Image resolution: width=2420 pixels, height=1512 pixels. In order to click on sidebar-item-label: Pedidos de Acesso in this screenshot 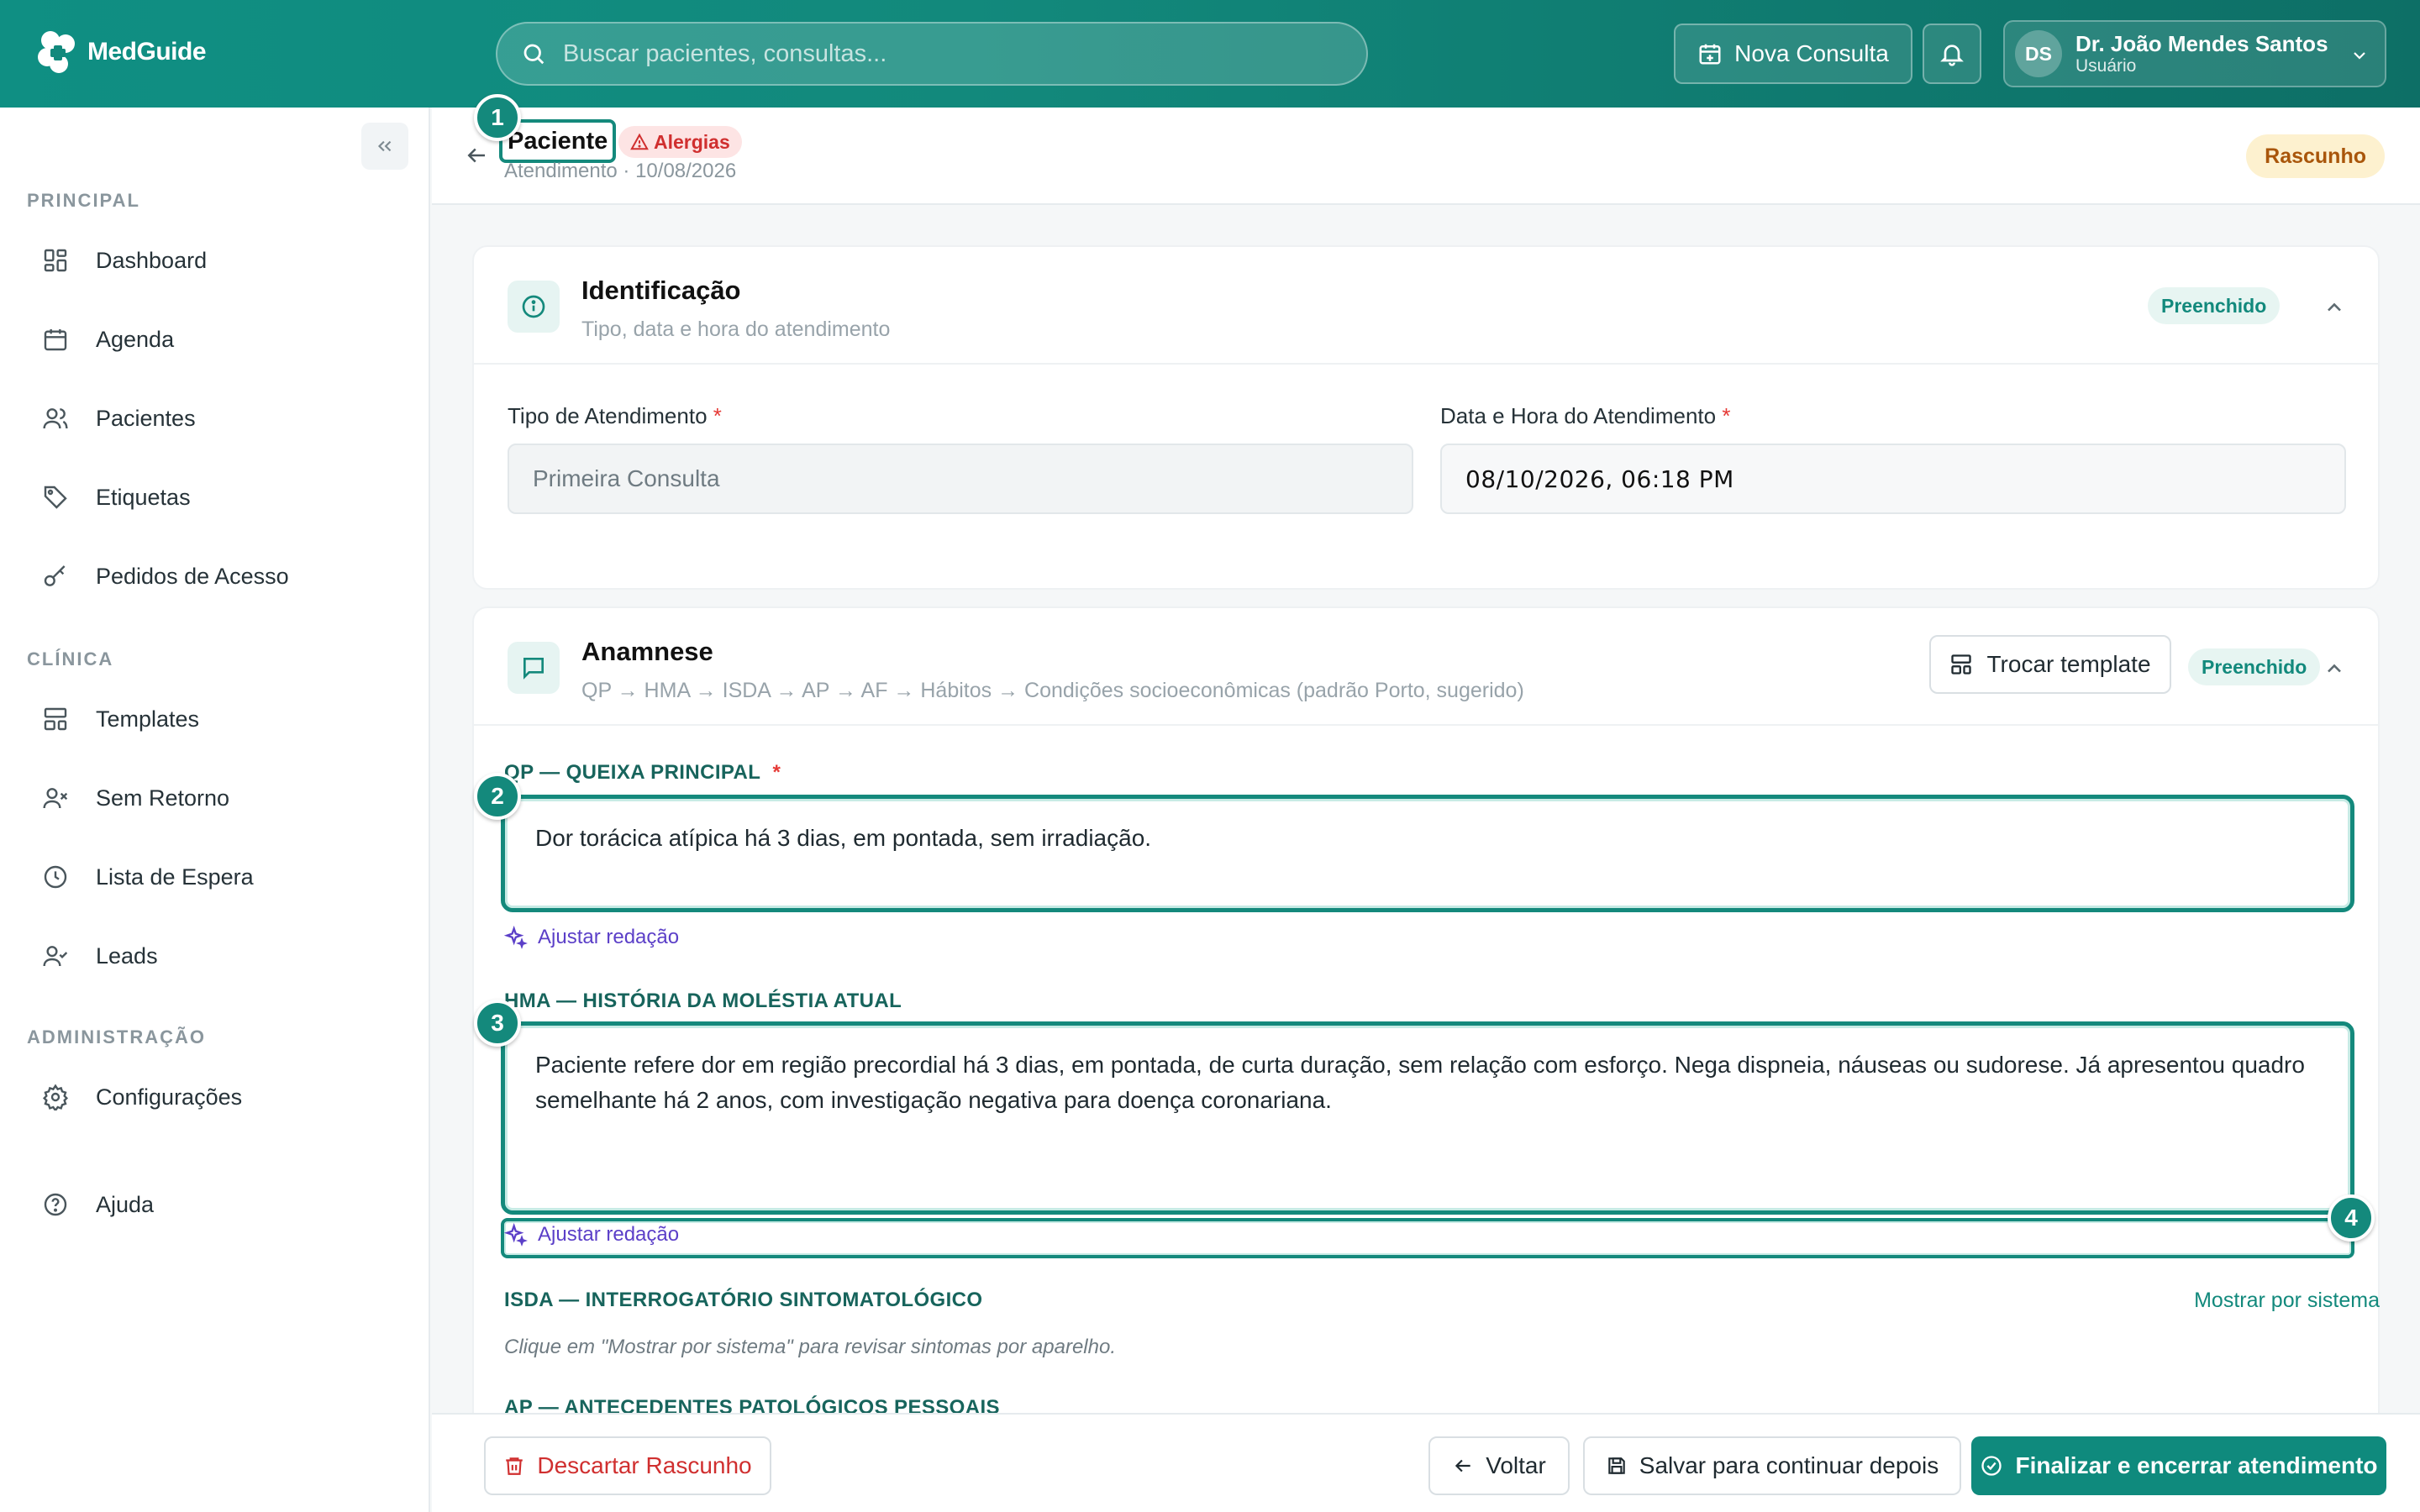, I will do `click(192, 576)`.